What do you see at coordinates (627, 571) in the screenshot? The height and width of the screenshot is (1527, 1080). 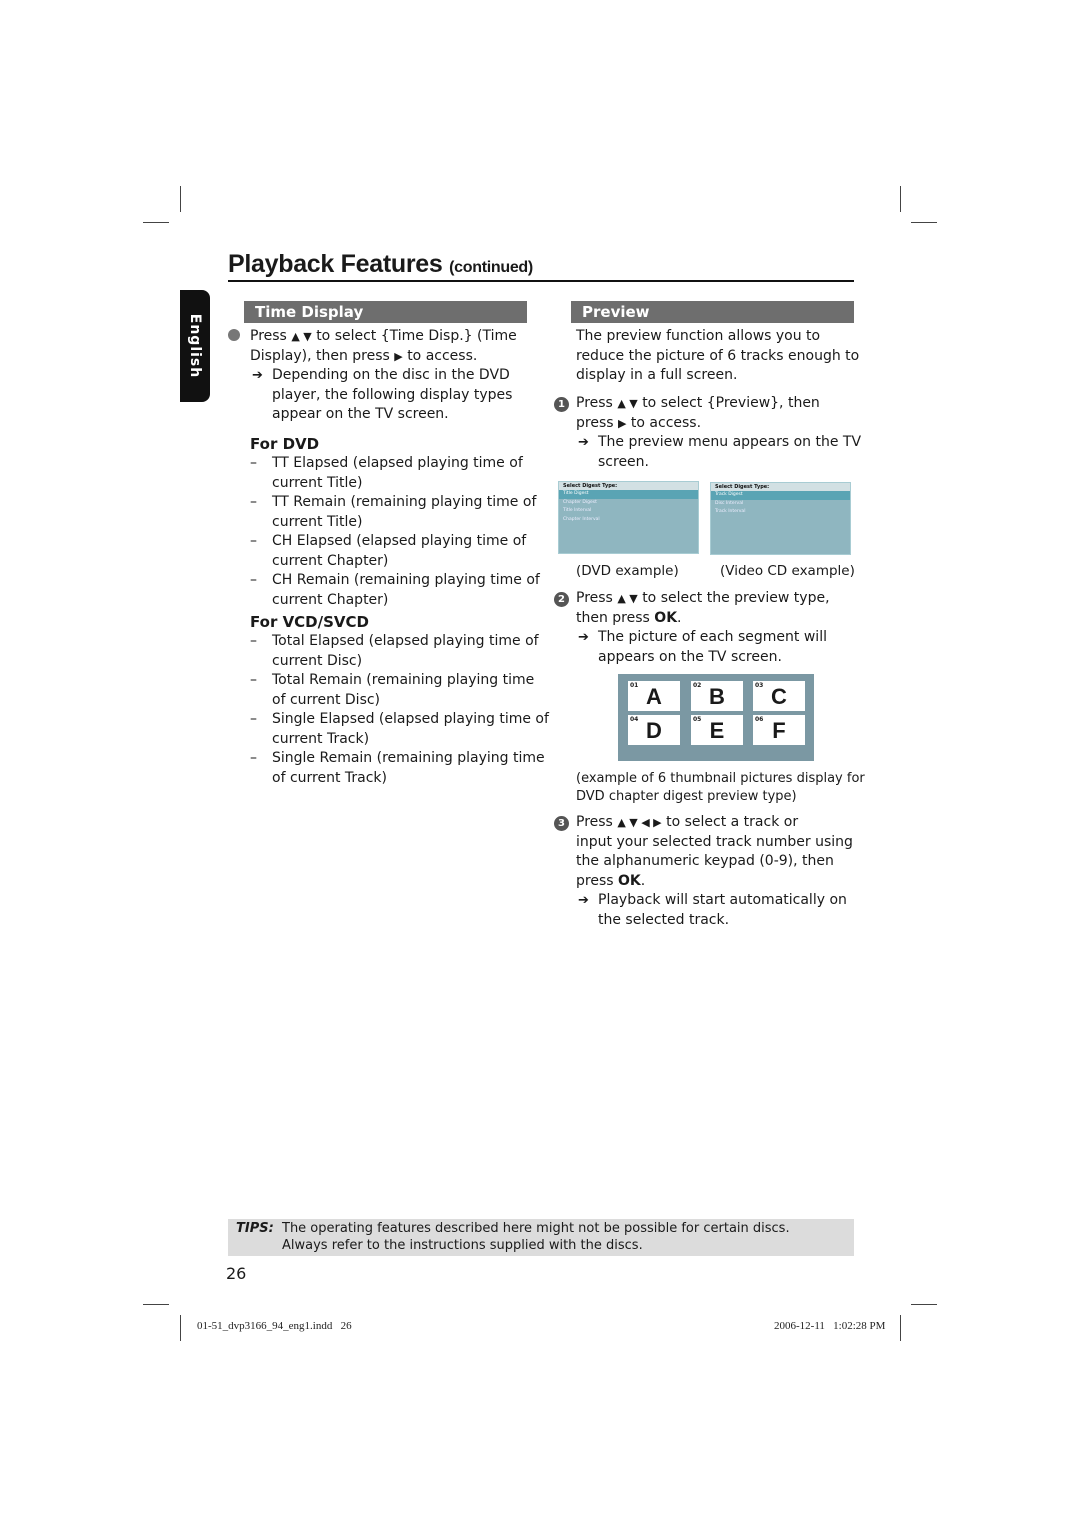 I see `dvd-example-caption: (DVD example)` at bounding box center [627, 571].